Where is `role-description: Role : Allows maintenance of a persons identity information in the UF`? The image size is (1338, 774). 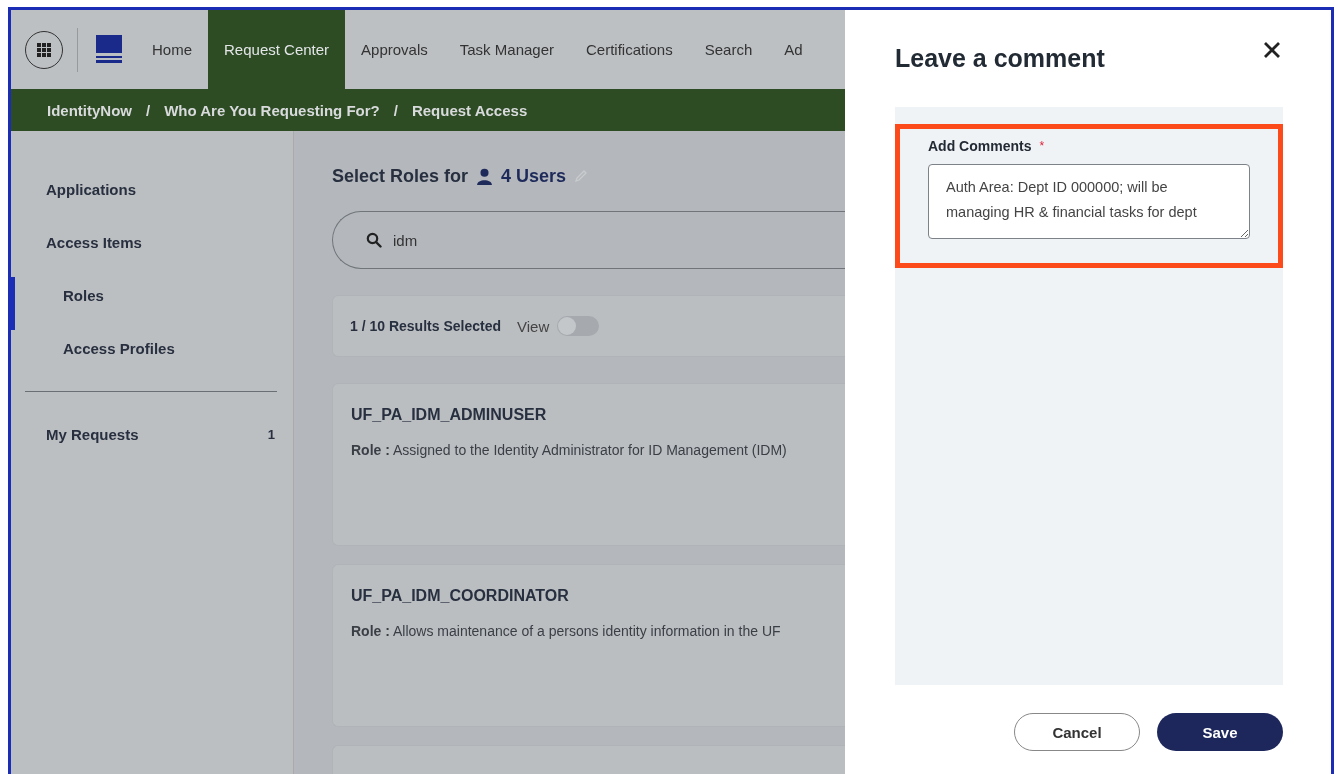 role-description: Role : Allows maintenance of a persons identity information in the UF is located at coordinates (566, 631).